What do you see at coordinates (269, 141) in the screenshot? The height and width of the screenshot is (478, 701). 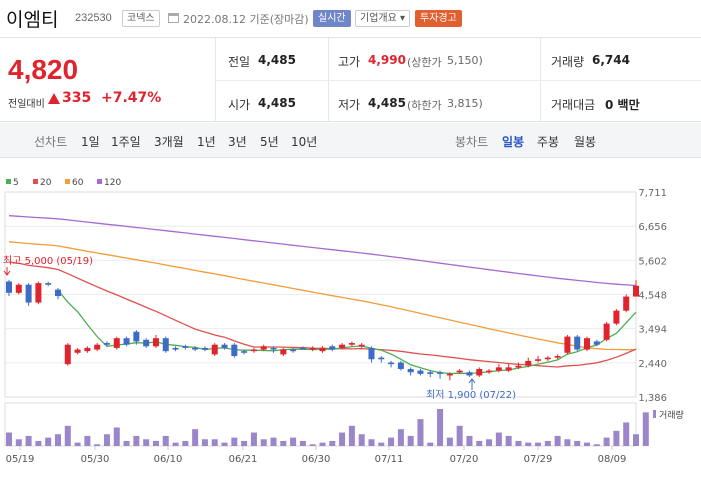 I see `period-5y: 5년` at bounding box center [269, 141].